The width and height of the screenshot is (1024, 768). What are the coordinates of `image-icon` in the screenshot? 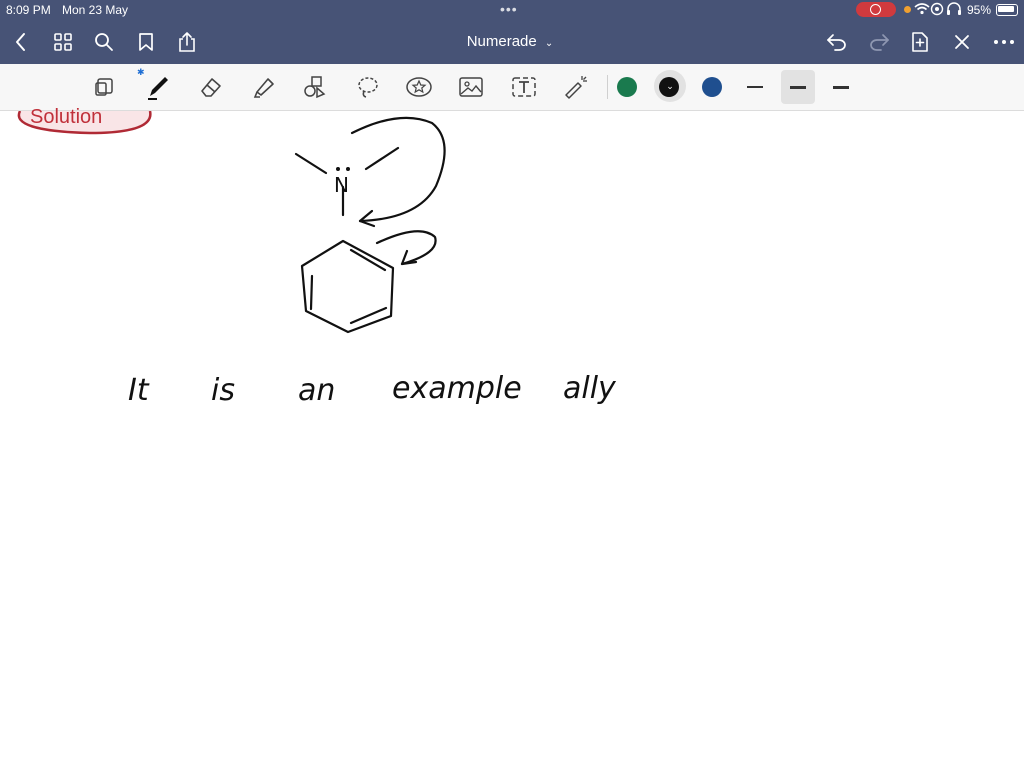 It's located at (471, 87).